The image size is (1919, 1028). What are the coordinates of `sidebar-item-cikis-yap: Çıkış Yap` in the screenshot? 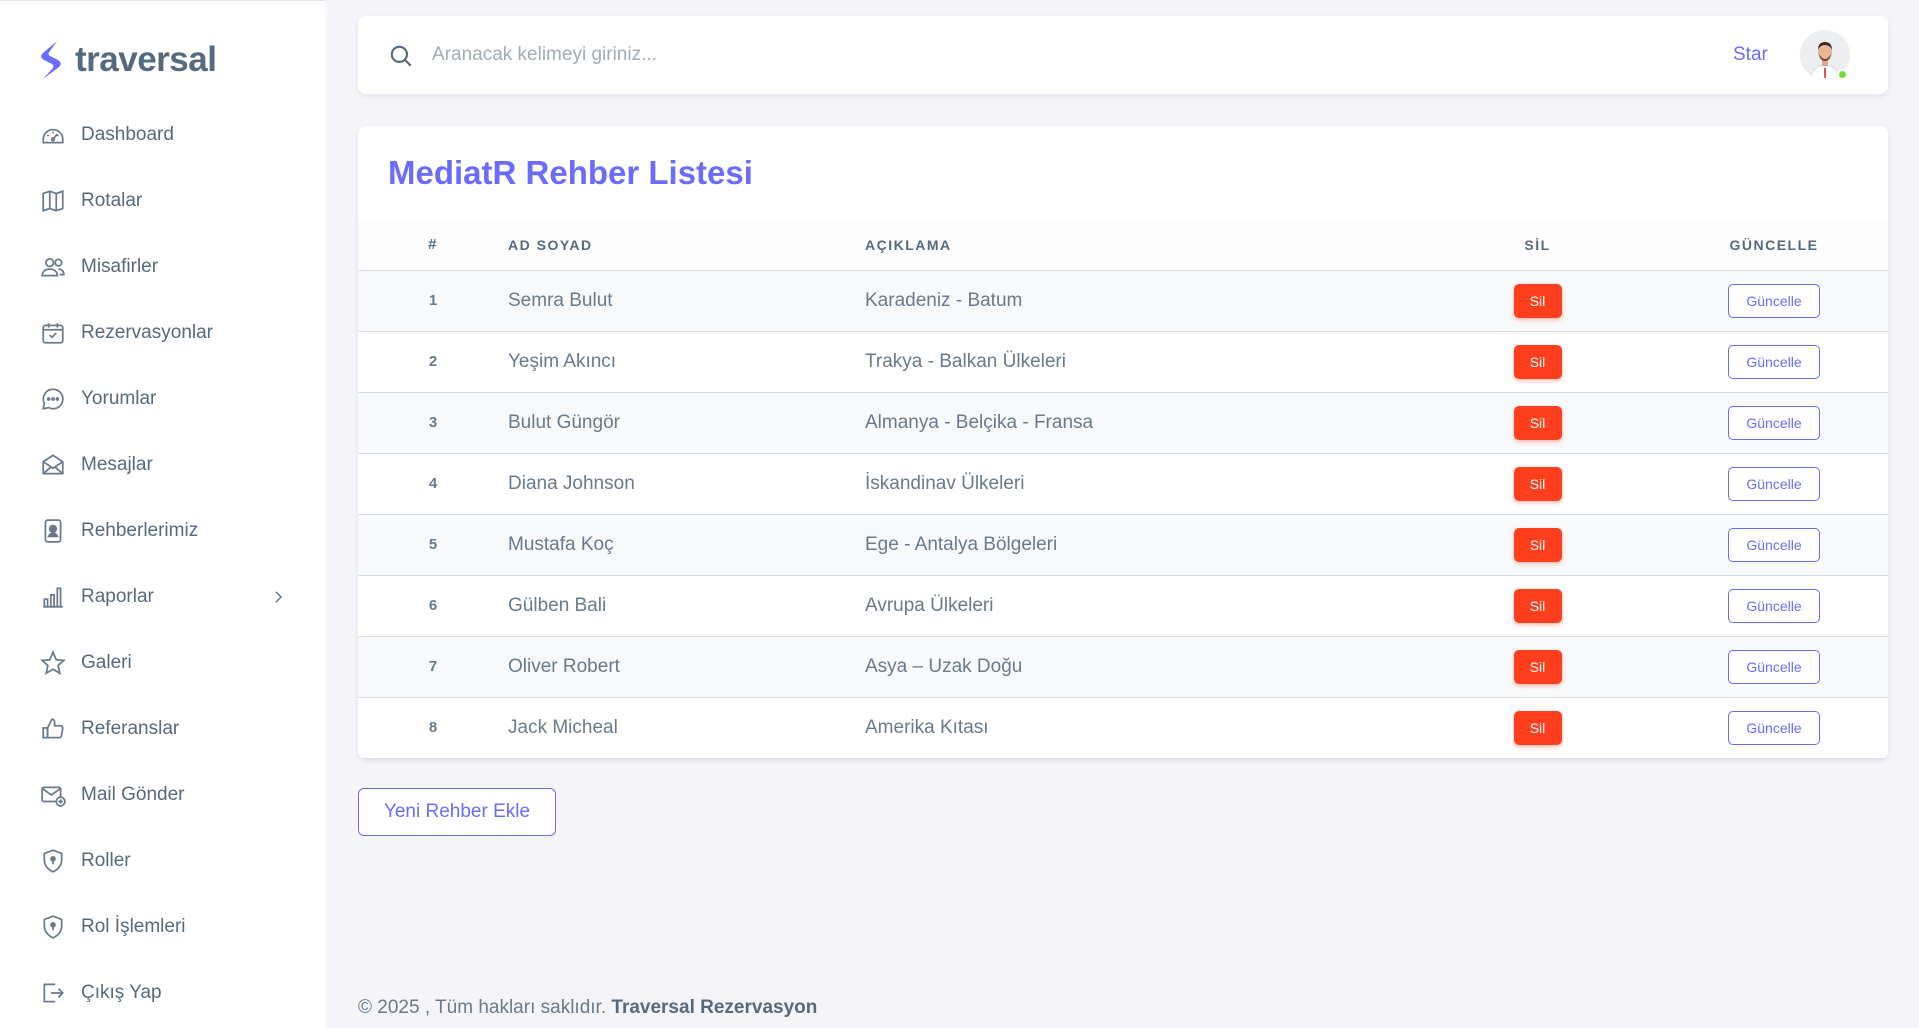 It's located at (162, 993).